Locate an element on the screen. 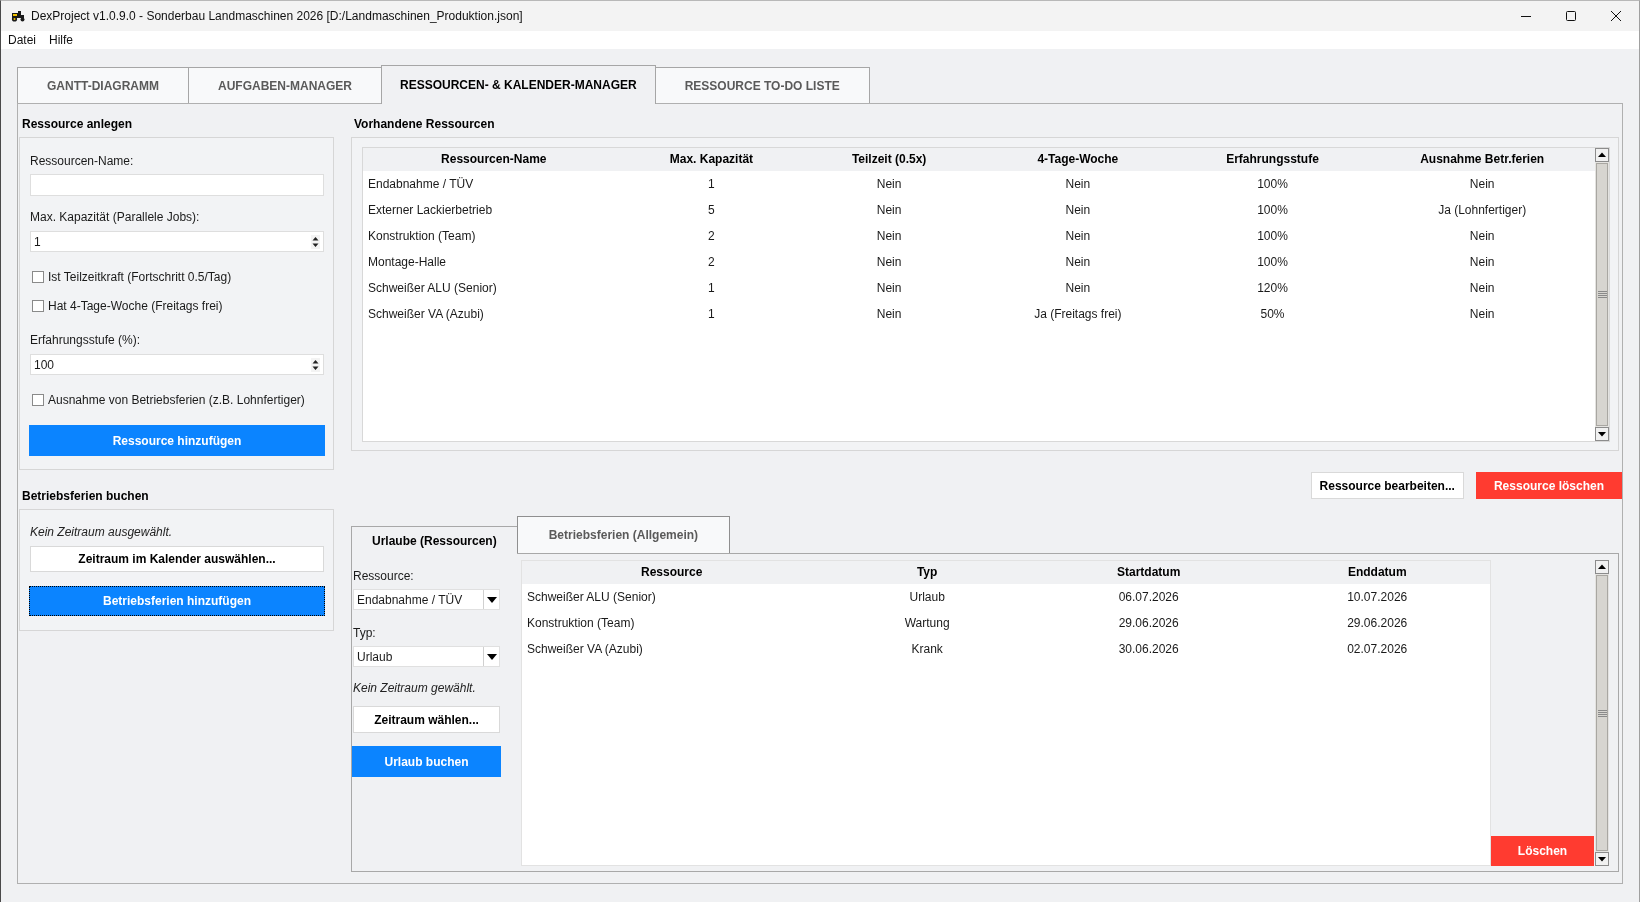 The width and height of the screenshot is (1640, 902). status-text: Kein Zeitraum gewählt. is located at coordinates (415, 688).